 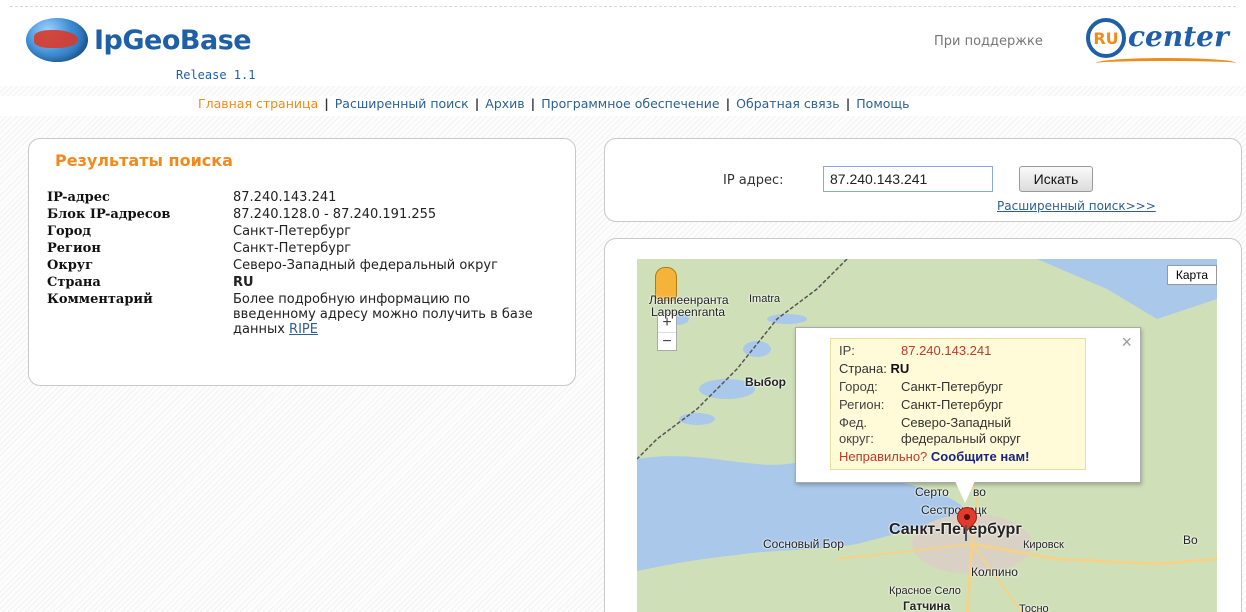 What do you see at coordinates (863, 368) in the screenshot?
I see `popup-country-label: Страна:` at bounding box center [863, 368].